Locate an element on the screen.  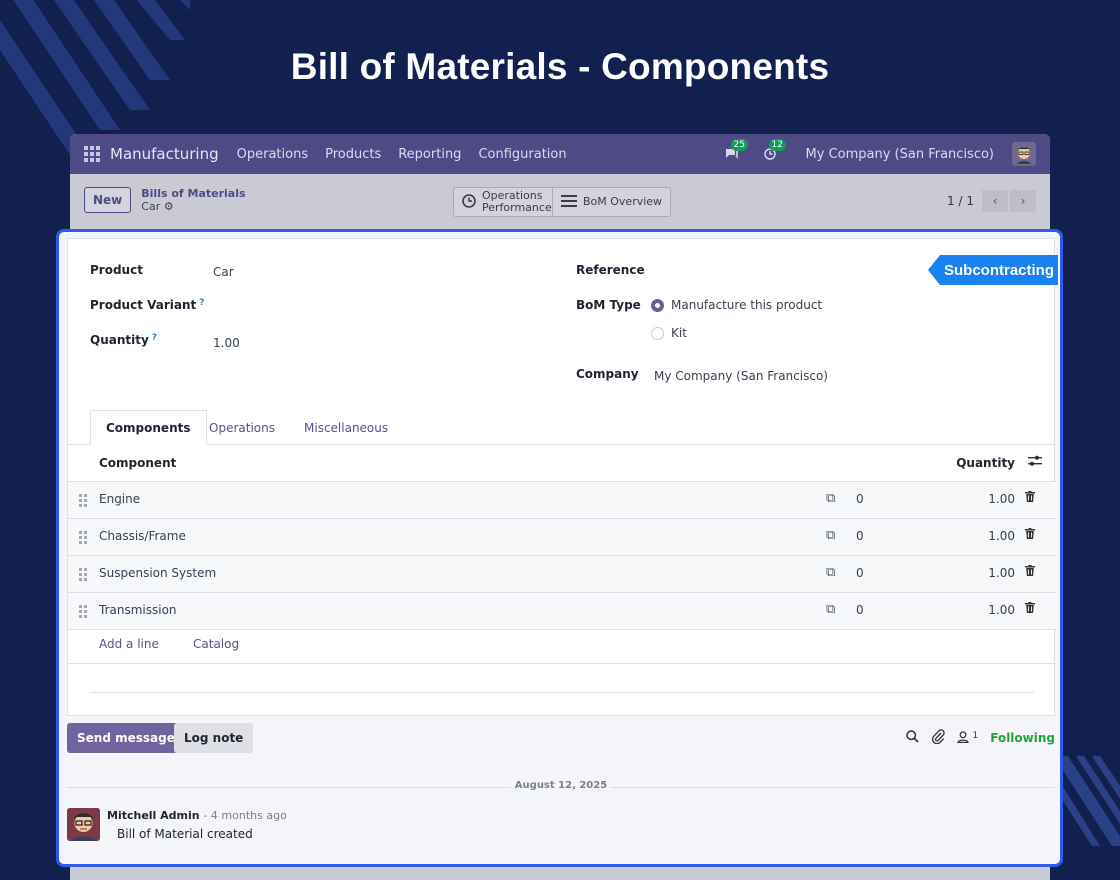
bom-overview-button: BoM Overview is located at coordinates (611, 202).